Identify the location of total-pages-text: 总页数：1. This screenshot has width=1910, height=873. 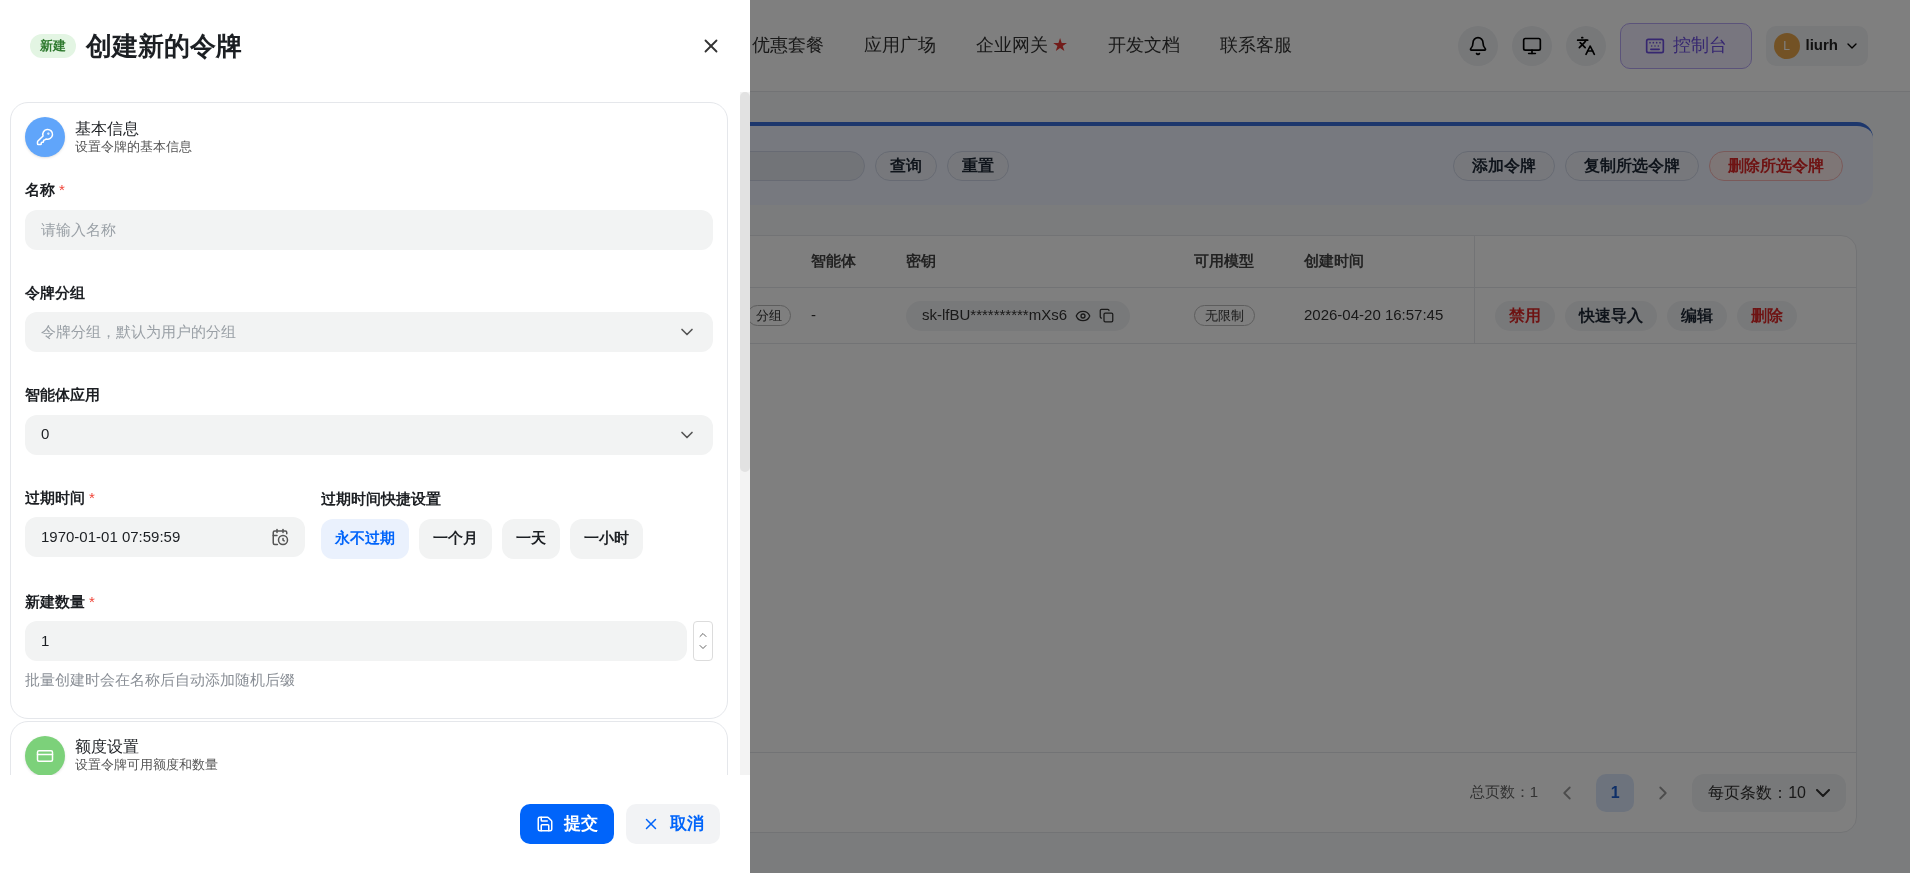
(1504, 792).